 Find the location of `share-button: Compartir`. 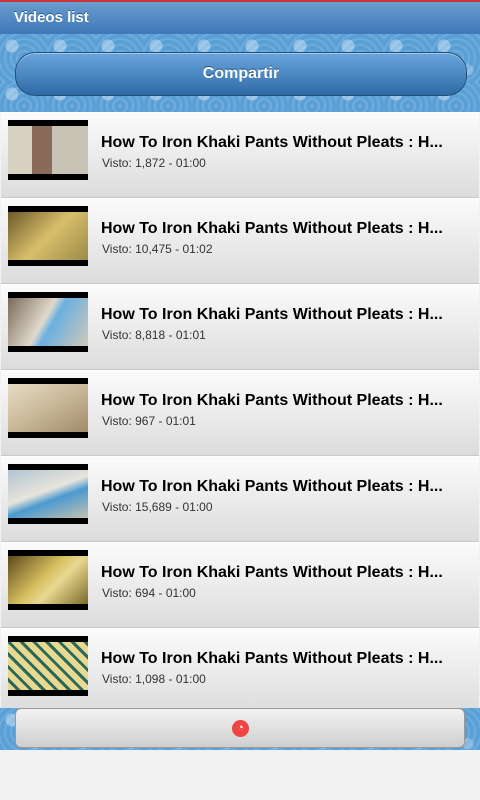

share-button: Compartir is located at coordinates (241, 74).